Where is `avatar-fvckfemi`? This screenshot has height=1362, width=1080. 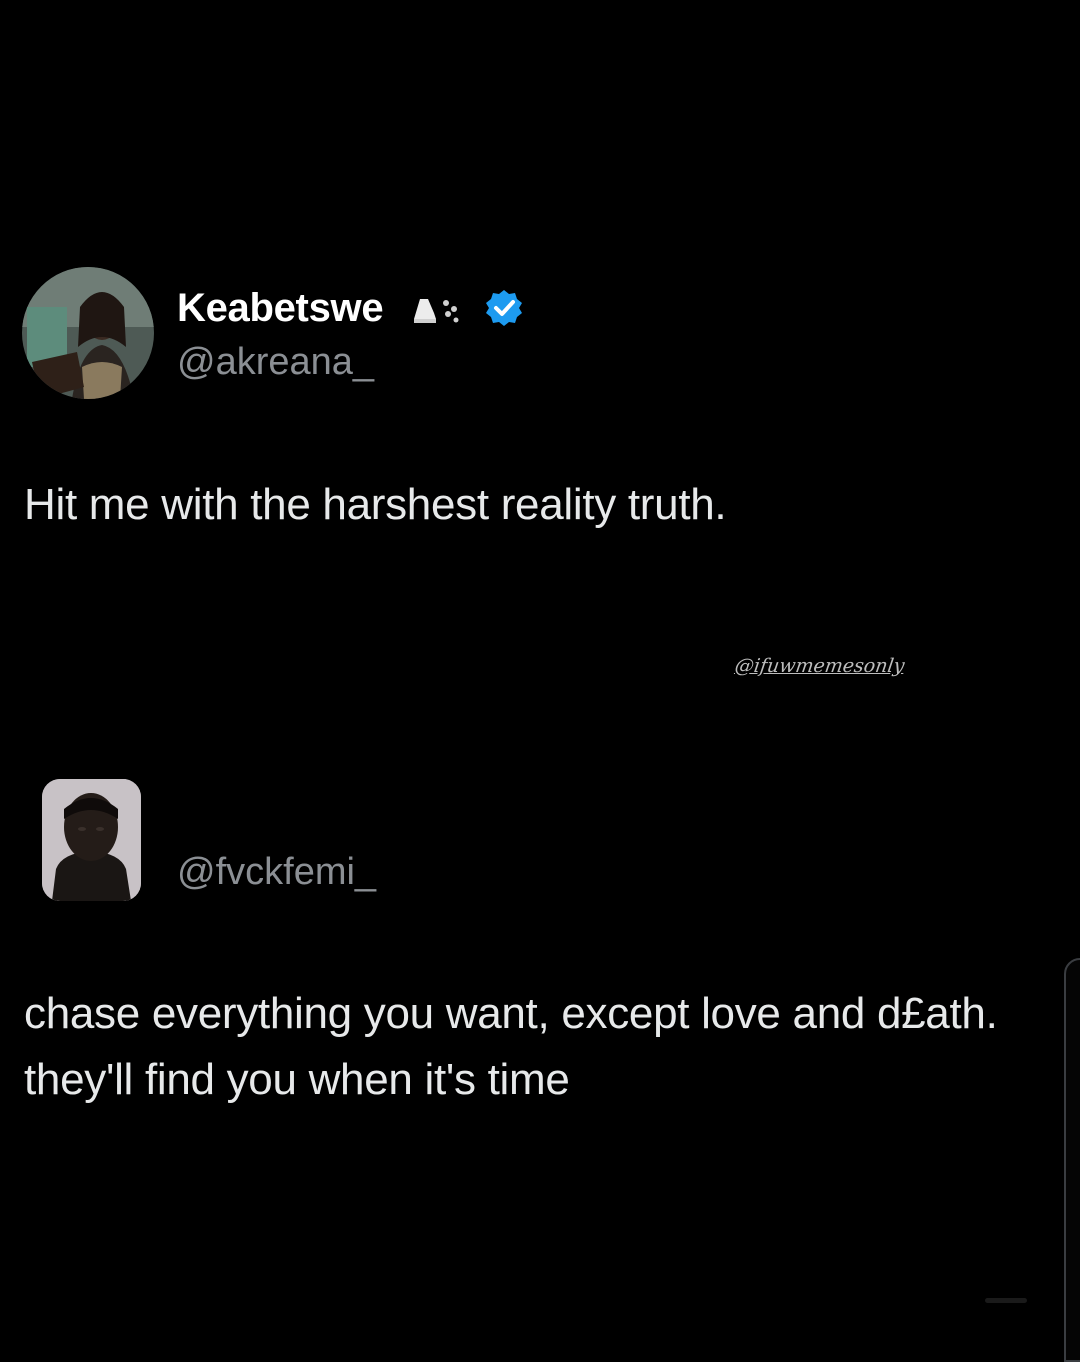
avatar-fvckfemi is located at coordinates (91, 840).